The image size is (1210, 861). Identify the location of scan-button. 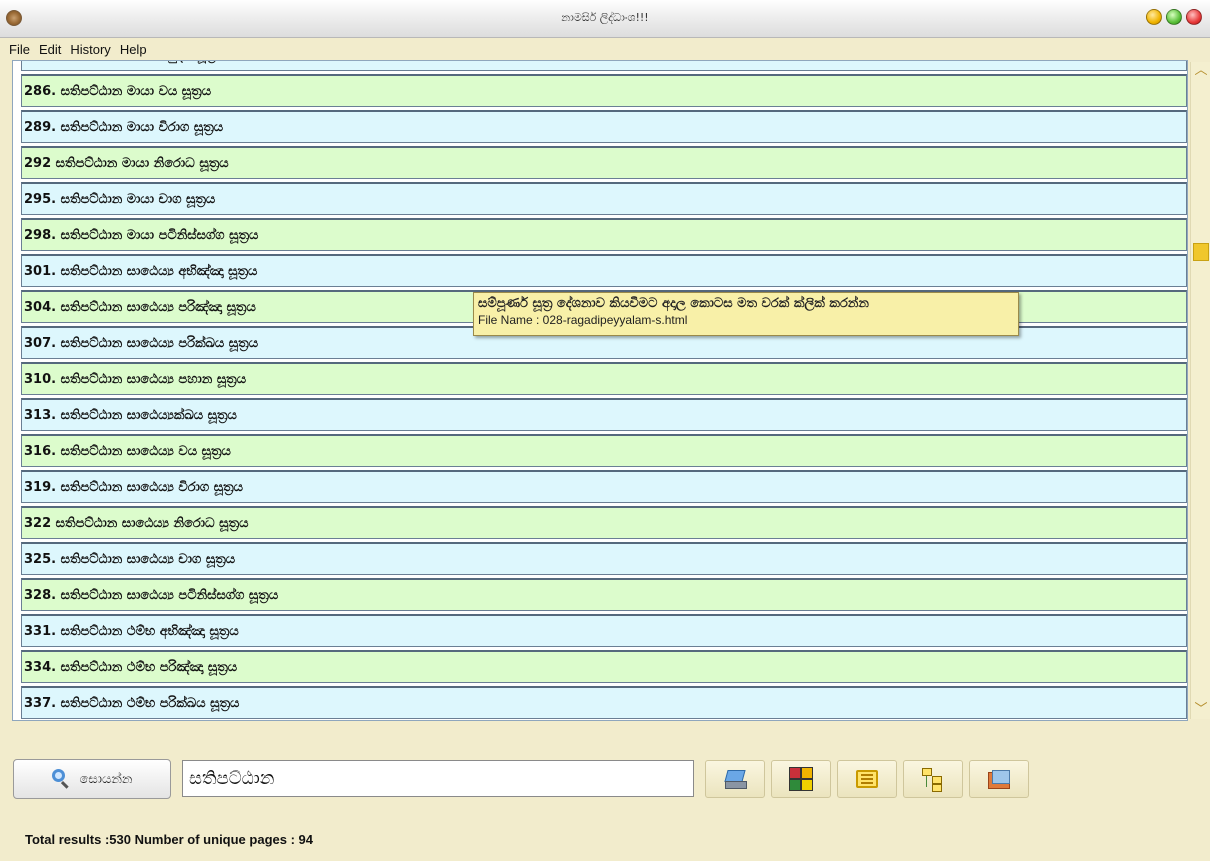
(735, 779).